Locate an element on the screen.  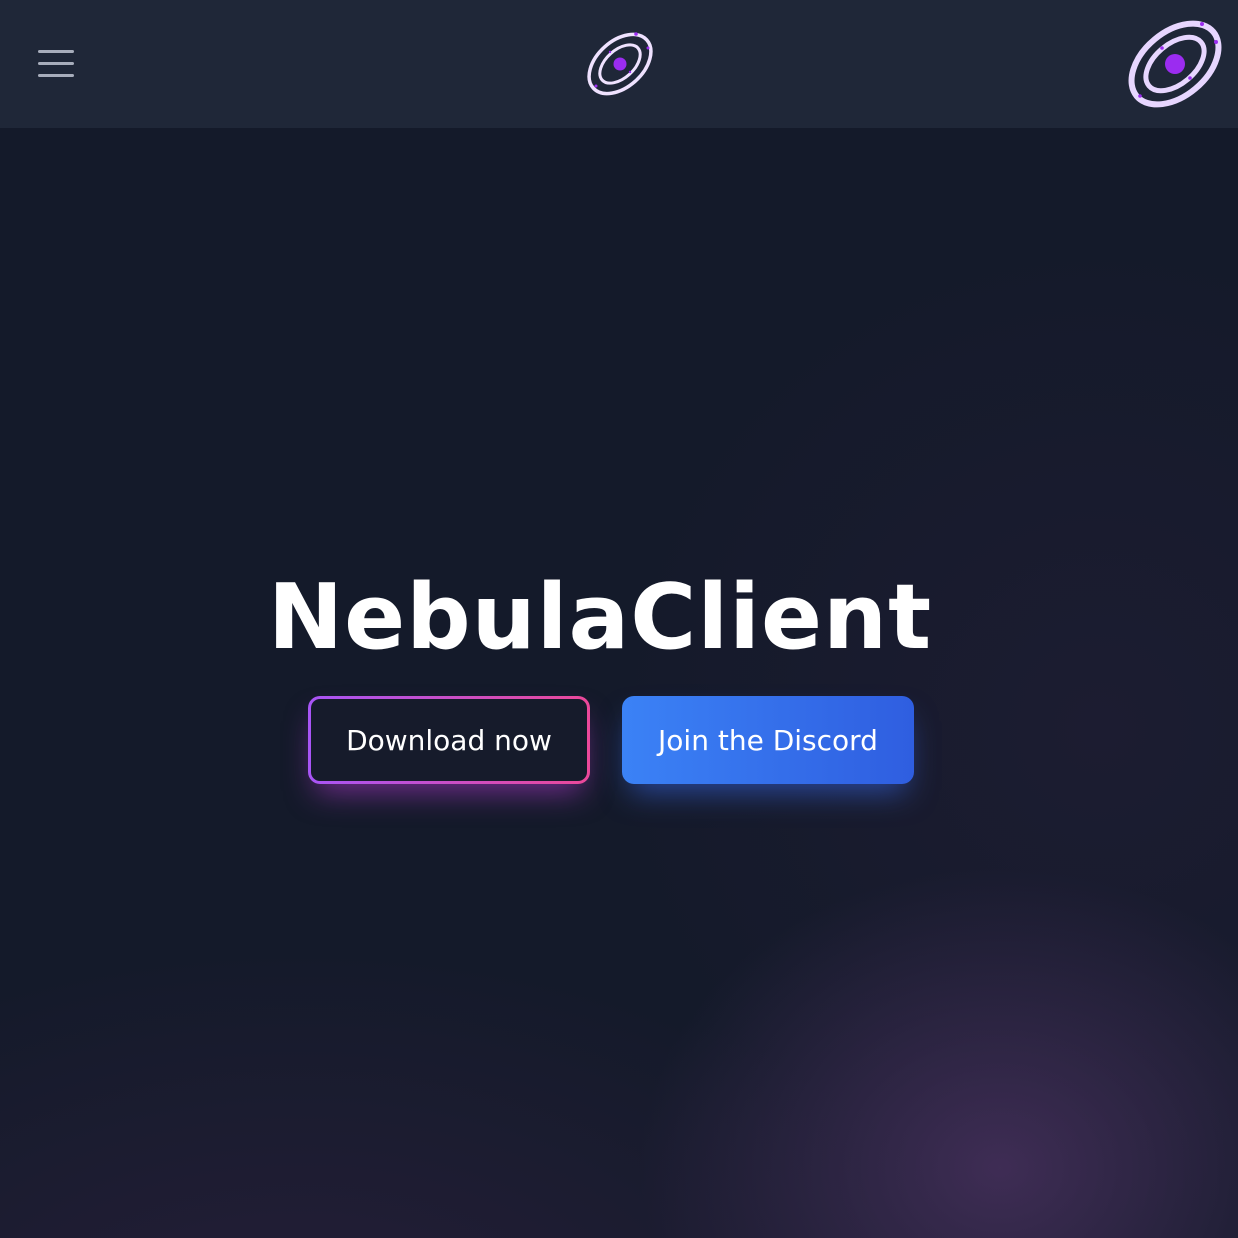
download-button-label: Download now is located at coordinates (449, 740).